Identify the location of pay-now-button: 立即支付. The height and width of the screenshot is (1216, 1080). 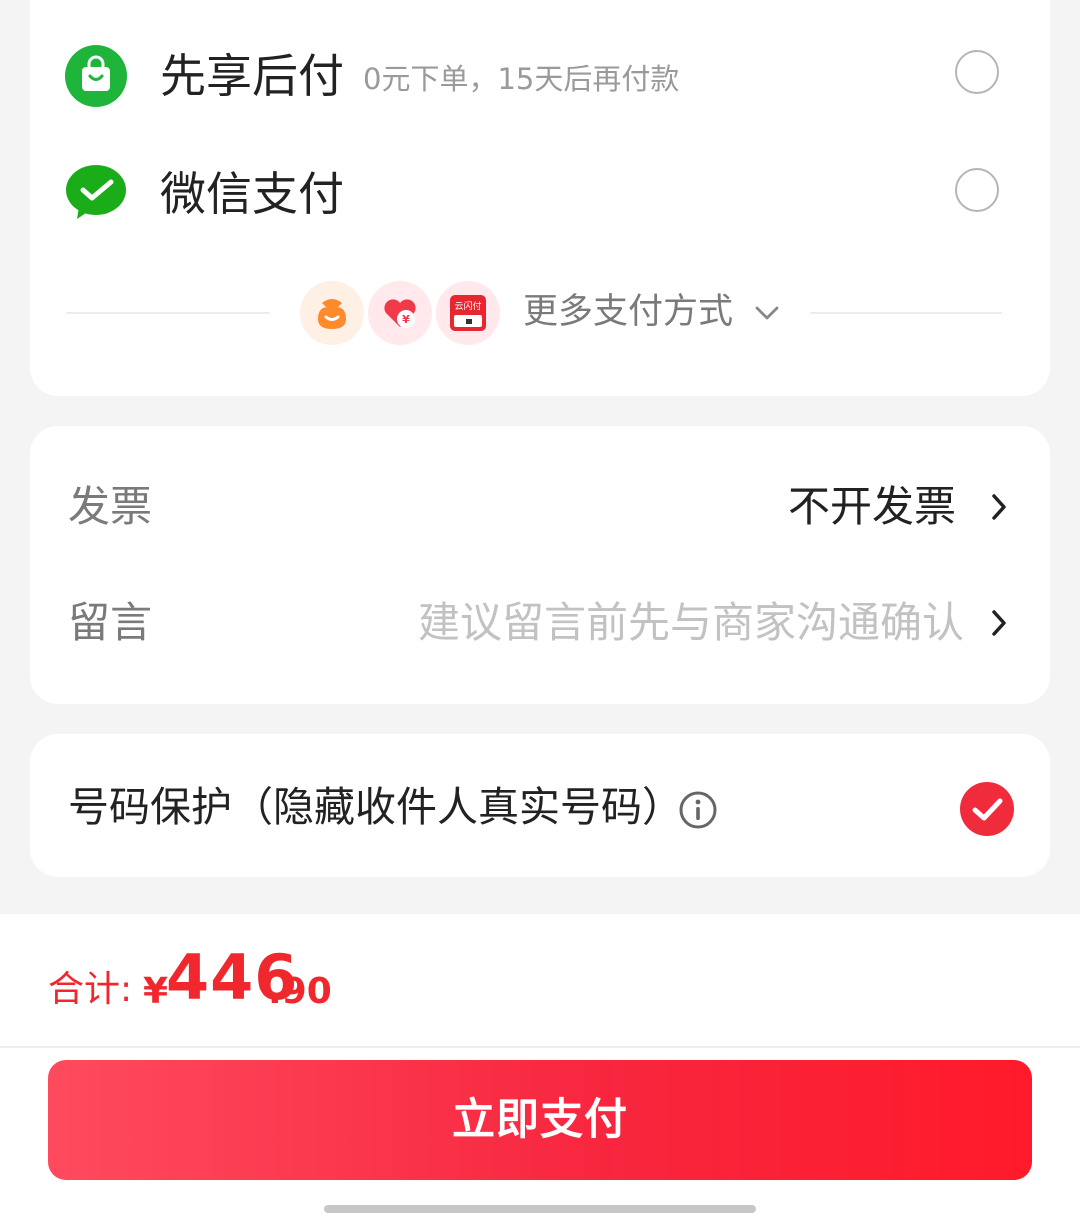
(540, 1120).